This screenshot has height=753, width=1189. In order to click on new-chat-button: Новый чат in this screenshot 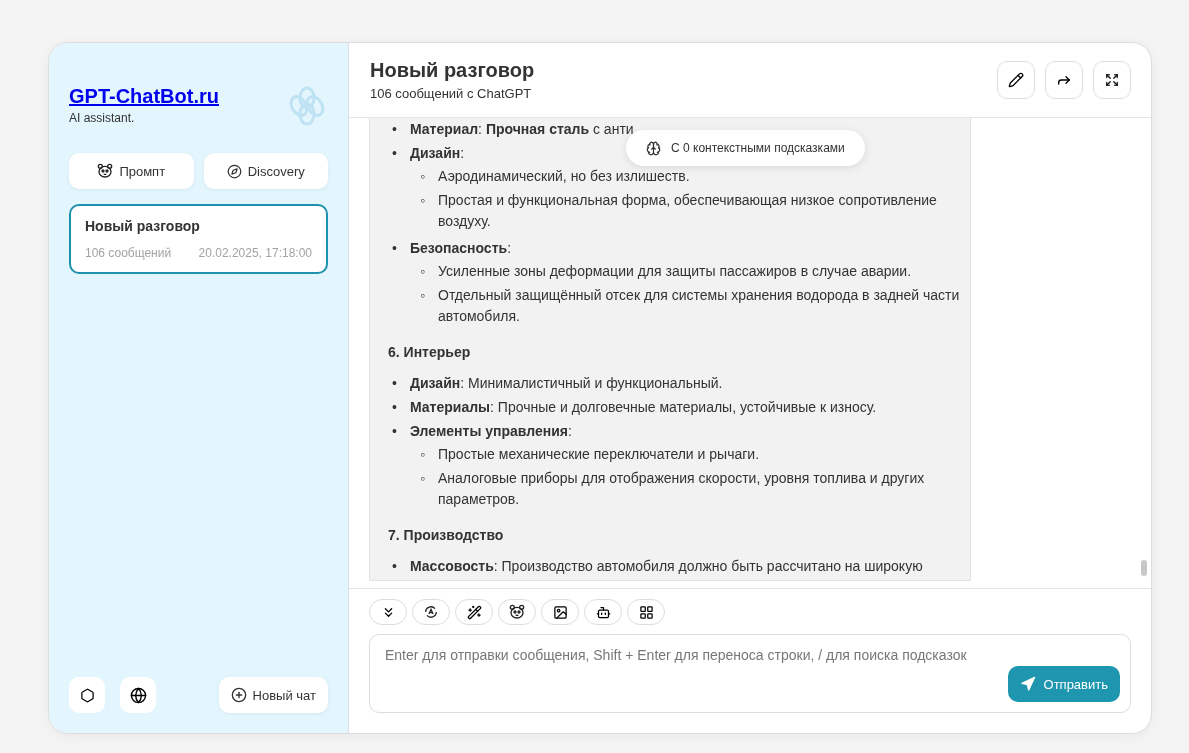, I will do `click(273, 695)`.